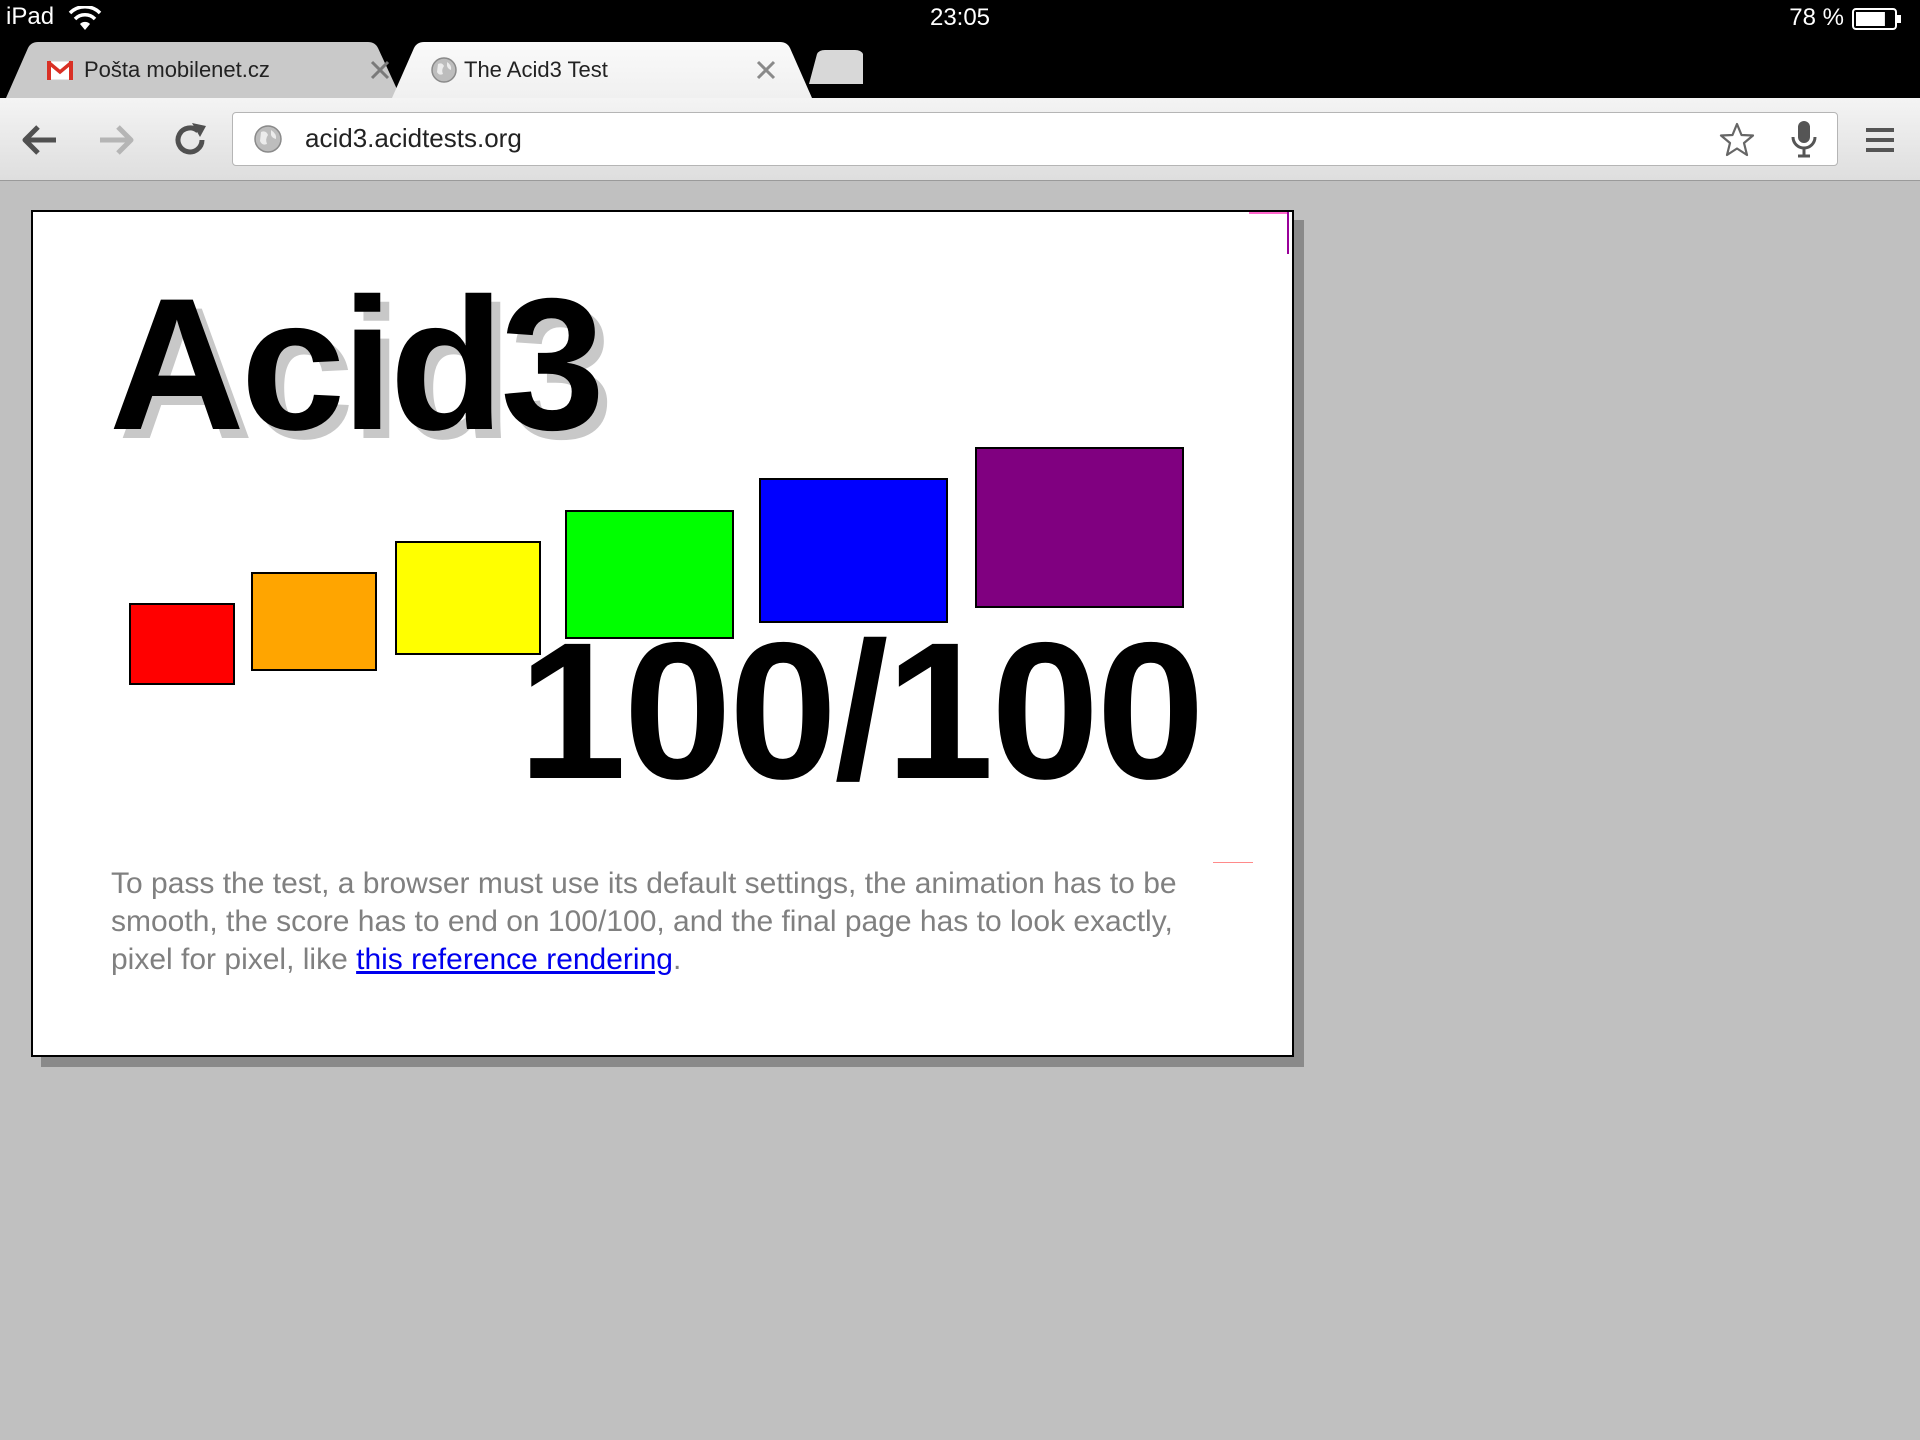  I want to click on tab-acid3-test: The Acid3 Test, so click(602, 70).